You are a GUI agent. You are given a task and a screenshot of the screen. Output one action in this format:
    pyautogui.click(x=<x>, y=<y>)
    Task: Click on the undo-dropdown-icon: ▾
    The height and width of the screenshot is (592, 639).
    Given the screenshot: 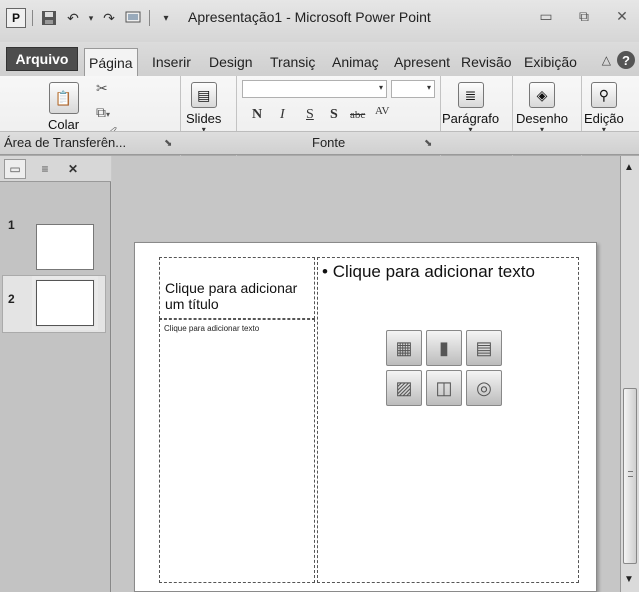 What is the action you would take?
    pyautogui.click(x=91, y=18)
    